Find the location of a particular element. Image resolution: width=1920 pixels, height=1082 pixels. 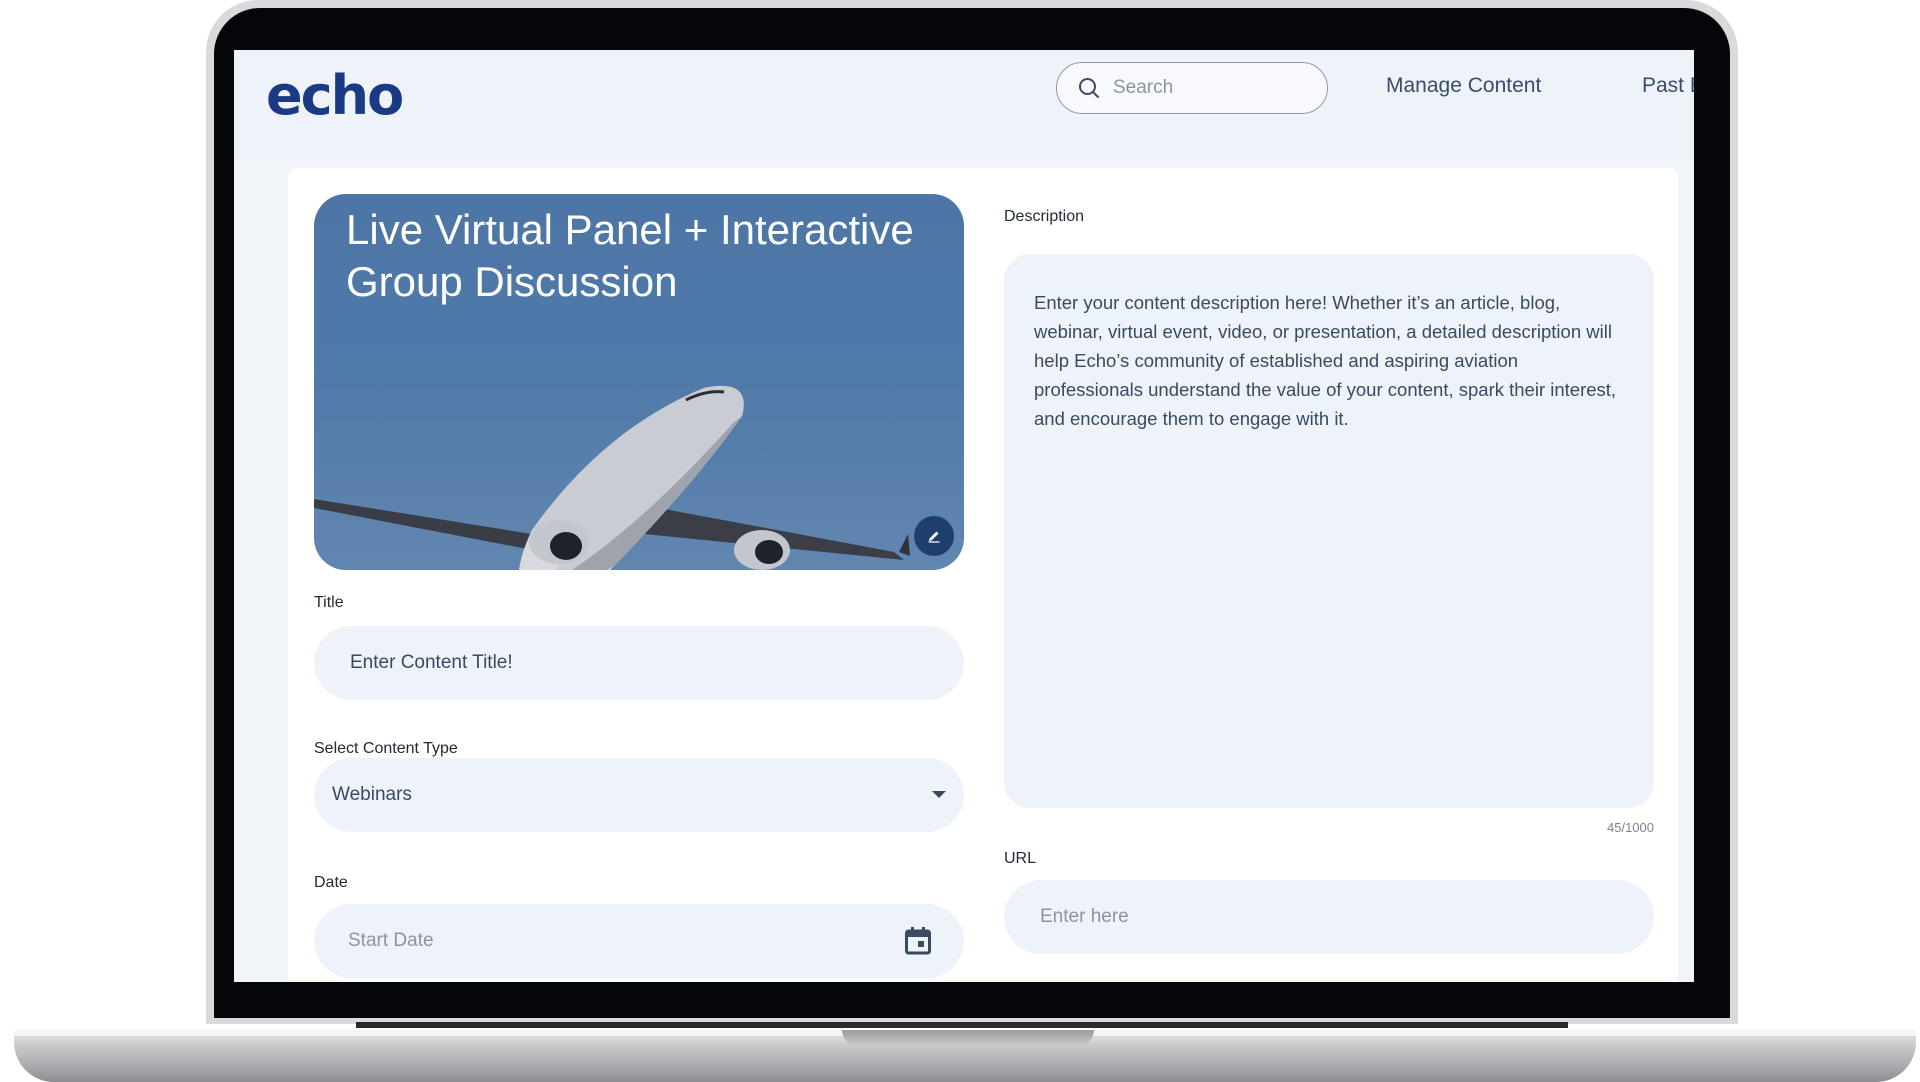

start-date-field: Start Date is located at coordinates (639, 941).